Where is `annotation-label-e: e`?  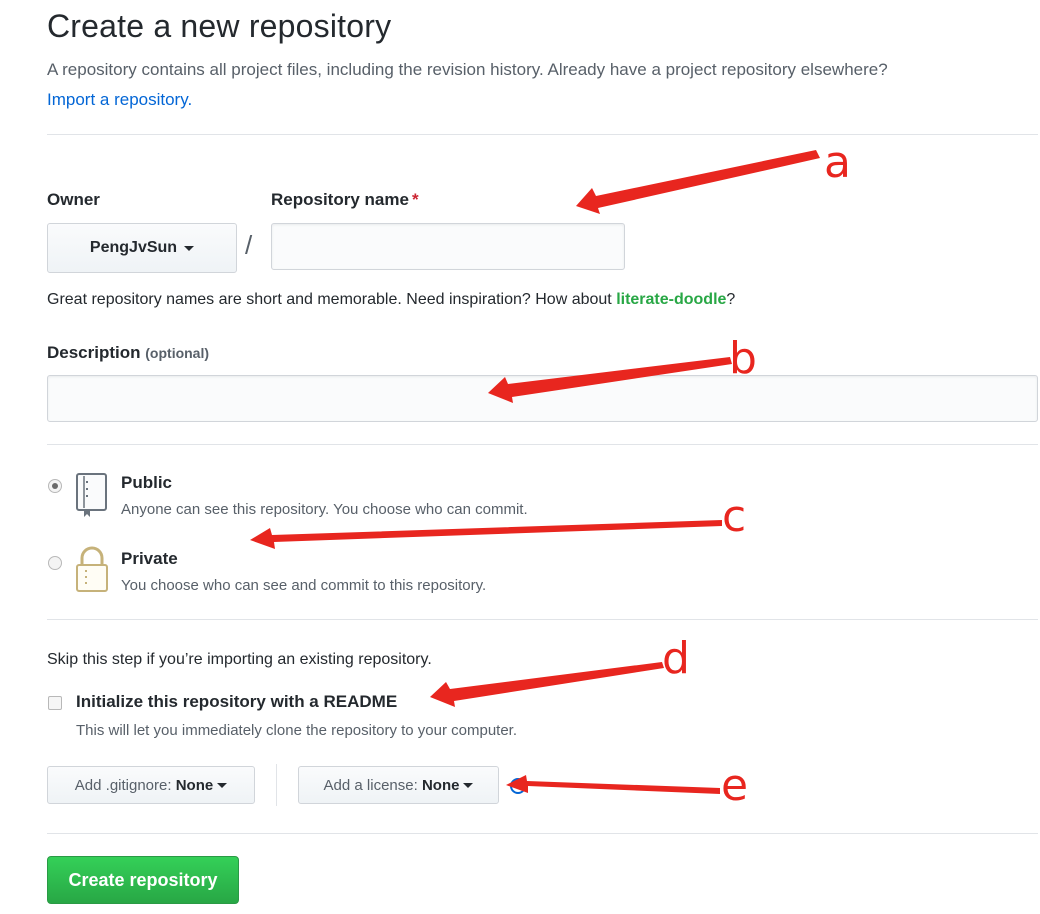 annotation-label-e: e is located at coordinates (735, 785).